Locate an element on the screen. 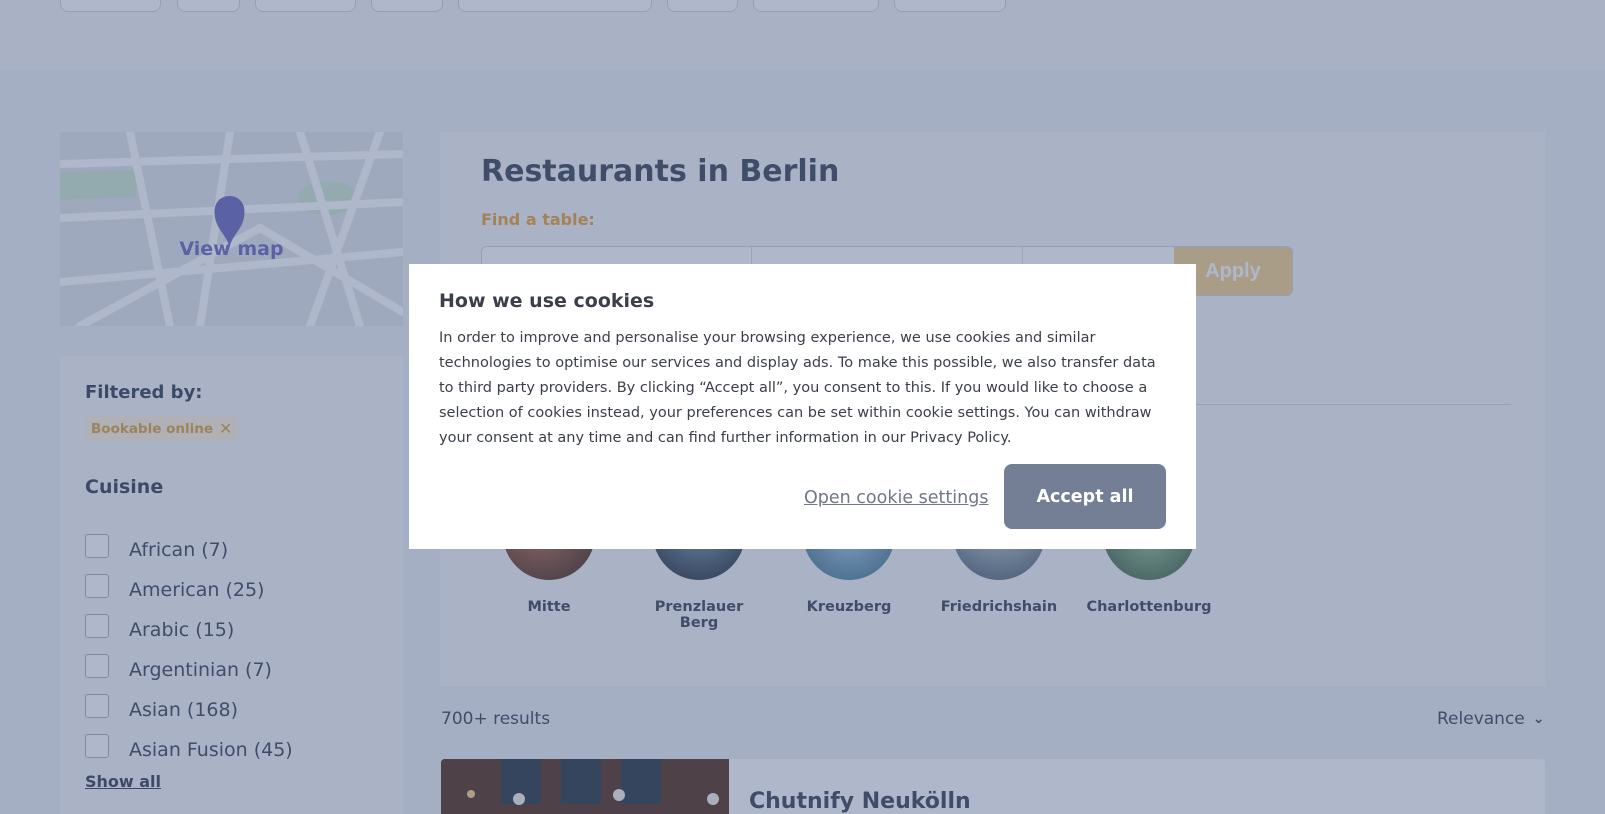 The height and width of the screenshot is (814, 1605). cookie-dialog-title: How we use cookies is located at coordinates (547, 301).